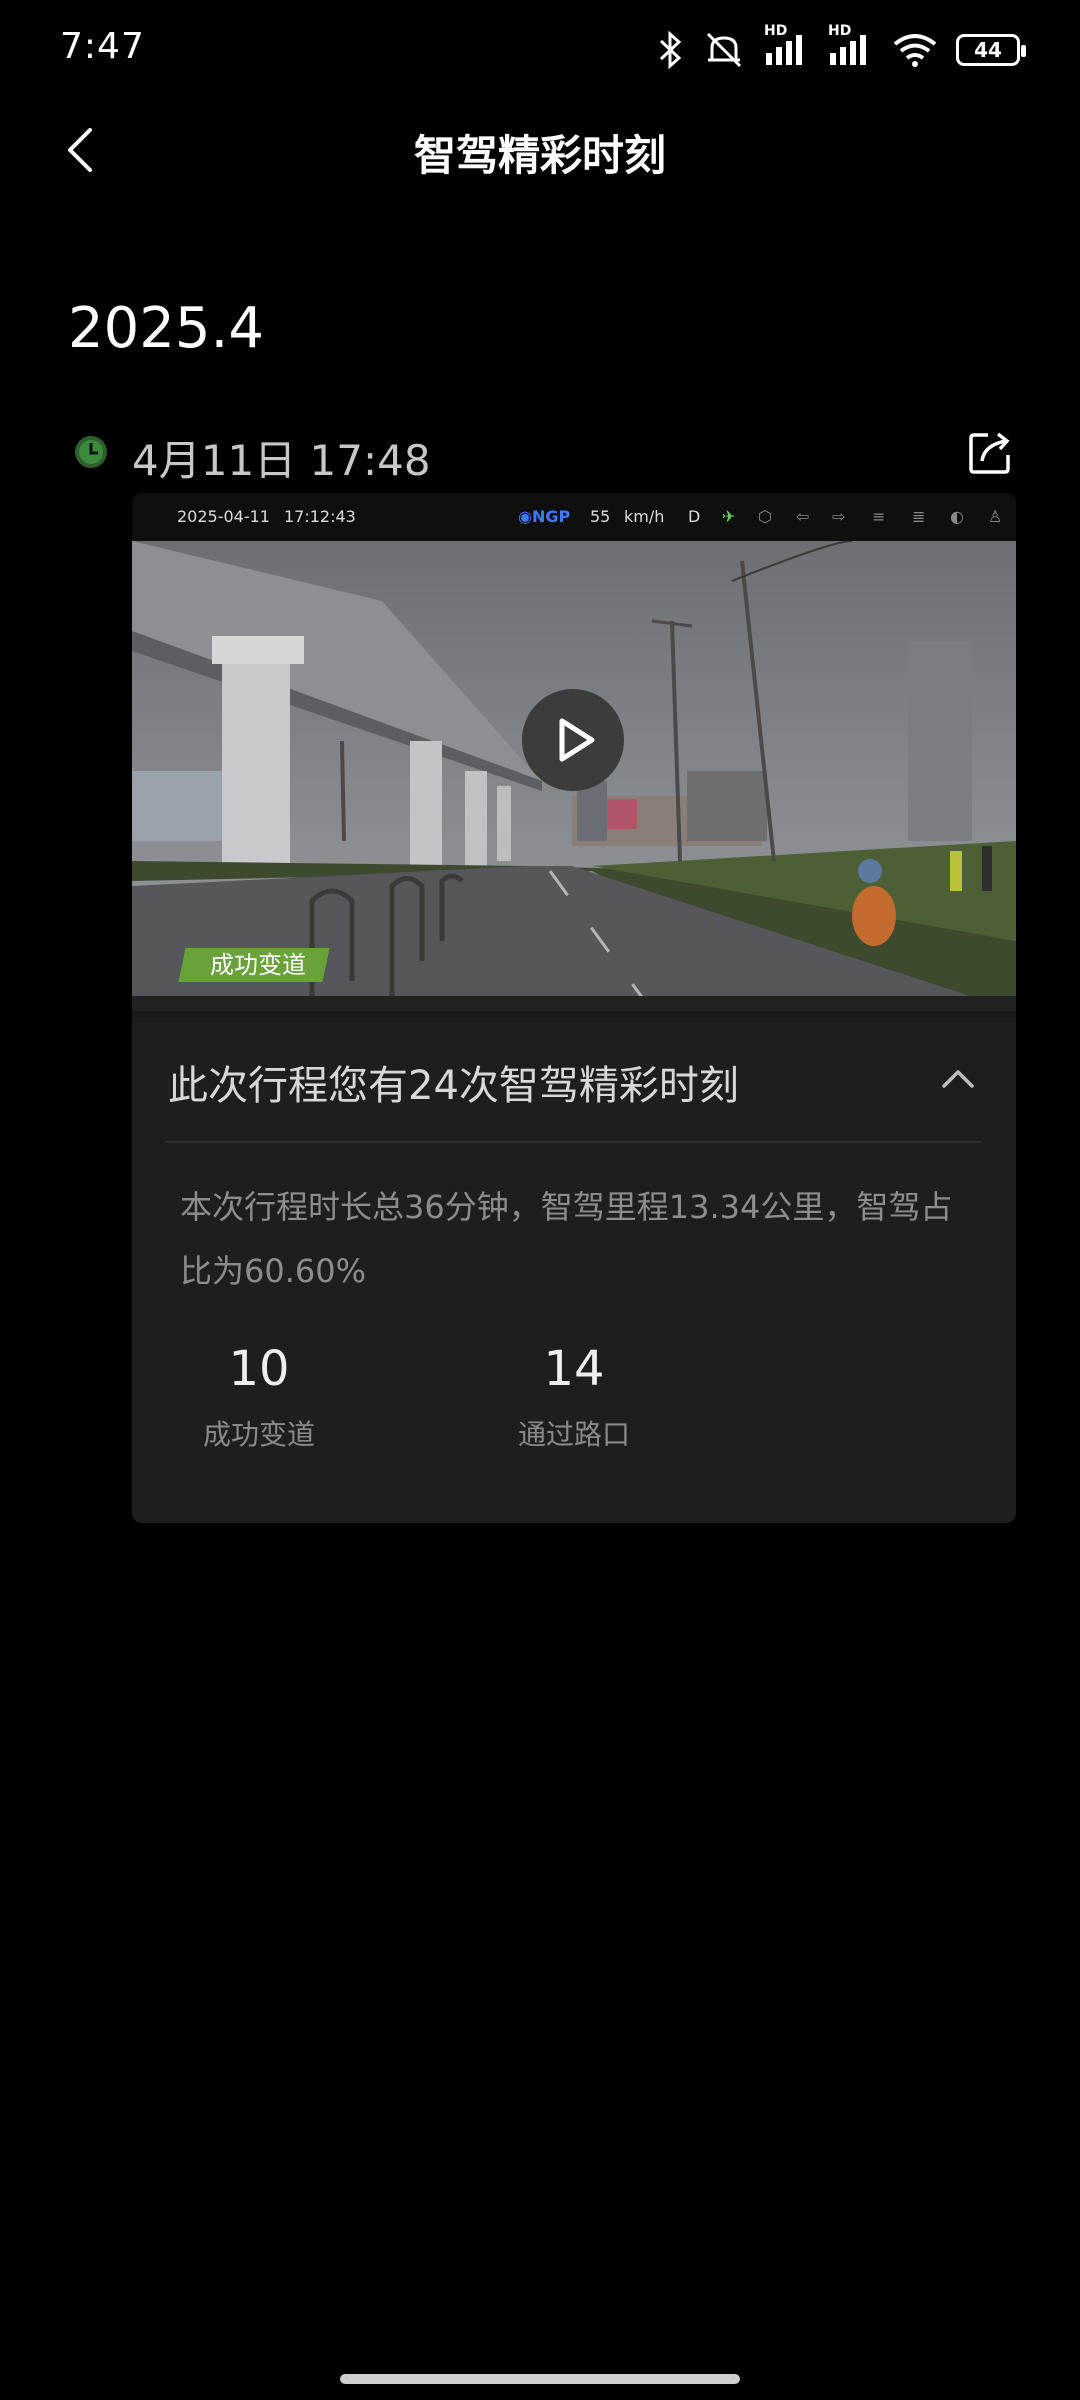 The image size is (1080, 2400). I want to click on stat-value: 14, so click(574, 1369).